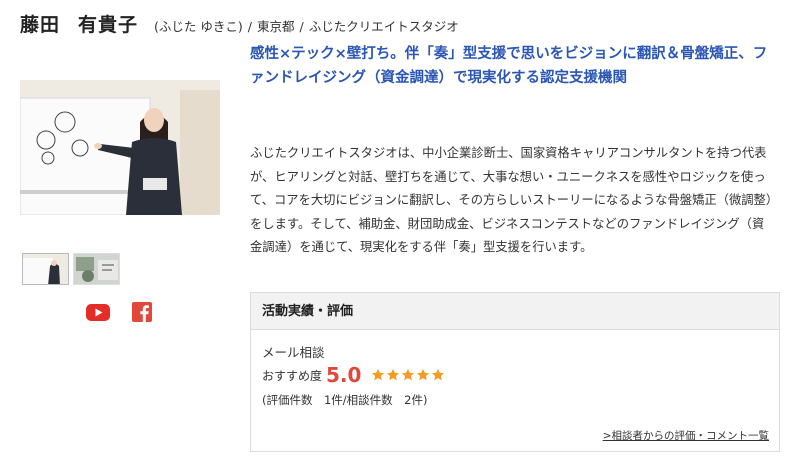 The image size is (787, 460). Describe the element at coordinates (383, 26) in the screenshot. I see `company-name: ふじたクリエイトスタジオ` at that location.